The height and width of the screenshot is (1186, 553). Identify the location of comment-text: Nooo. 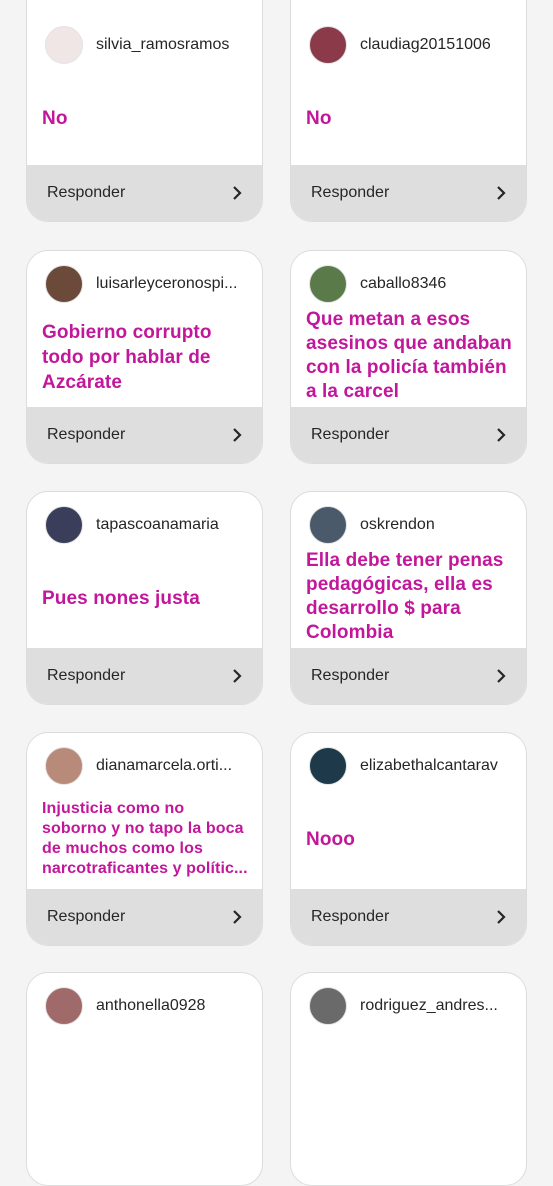
(330, 839).